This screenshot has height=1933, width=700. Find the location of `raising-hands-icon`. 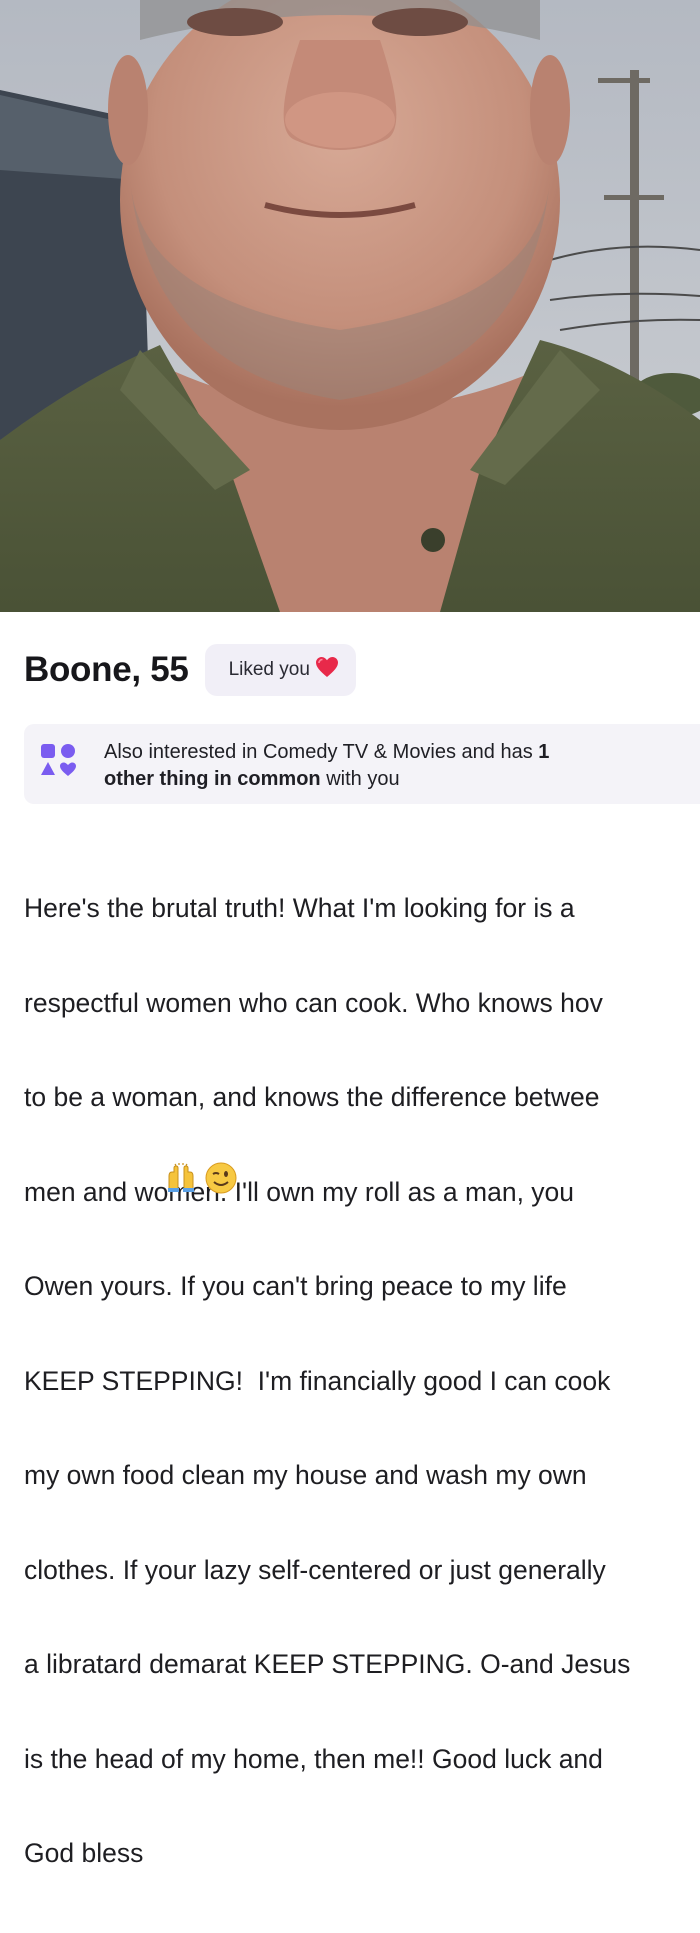

raising-hands-icon is located at coordinates (181, 1180).